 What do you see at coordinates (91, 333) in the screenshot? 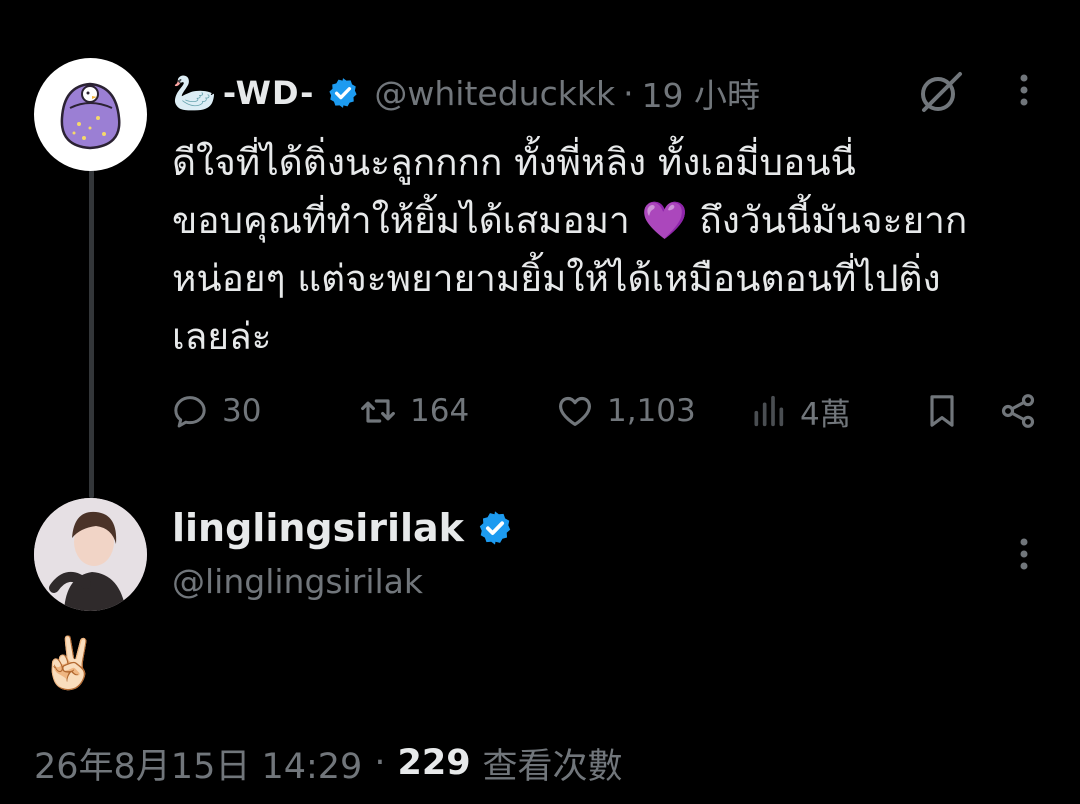
I see `thread-connector-line` at bounding box center [91, 333].